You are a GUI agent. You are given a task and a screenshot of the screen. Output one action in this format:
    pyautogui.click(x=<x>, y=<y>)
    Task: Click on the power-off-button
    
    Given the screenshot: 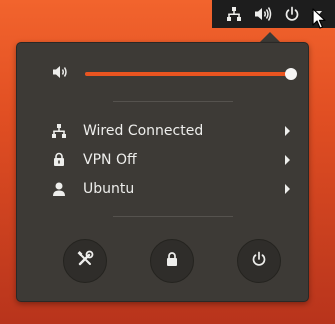 What is the action you would take?
    pyautogui.click(x=259, y=261)
    